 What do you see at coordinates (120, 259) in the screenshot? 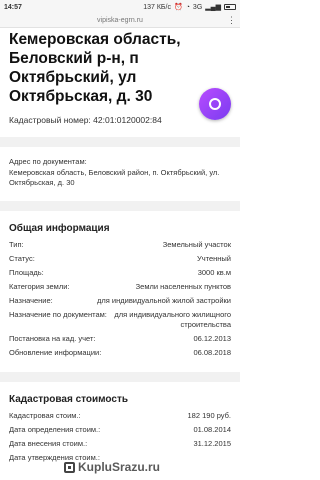
I see `table-row: Статус: Учтенный` at bounding box center [120, 259].